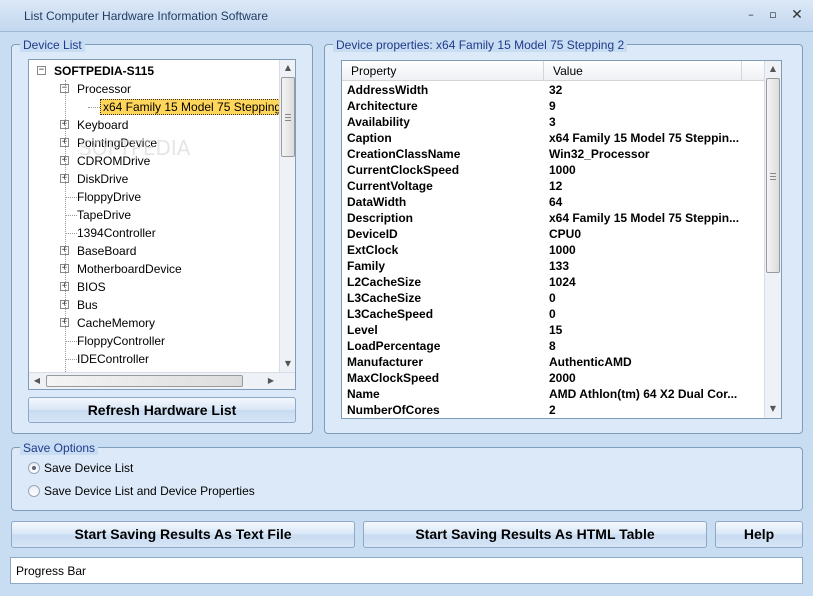 This screenshot has height=596, width=813. Describe the element at coordinates (535, 534) in the screenshot. I see `save-html-table-button: Start Saving Results As HTML Table` at that location.